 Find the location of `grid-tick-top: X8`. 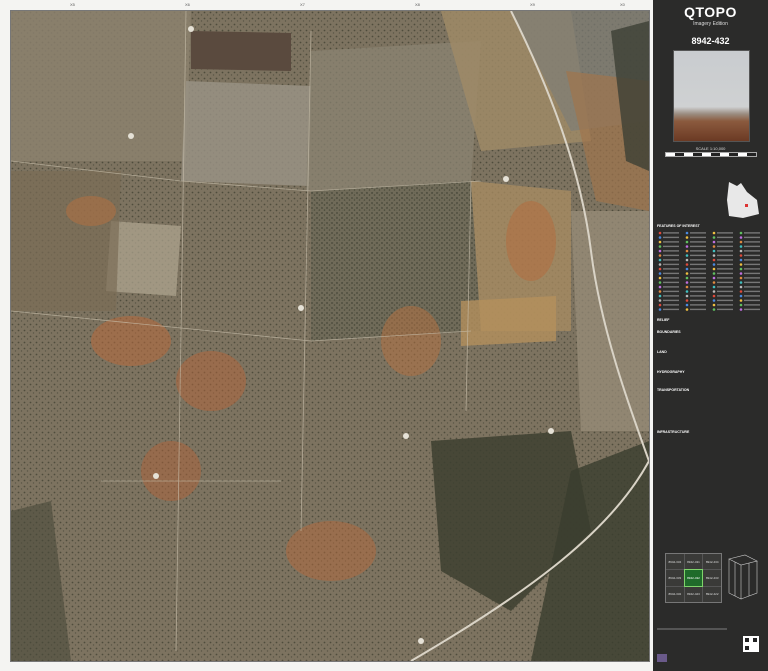

grid-tick-top: X8 is located at coordinates (417, 4).